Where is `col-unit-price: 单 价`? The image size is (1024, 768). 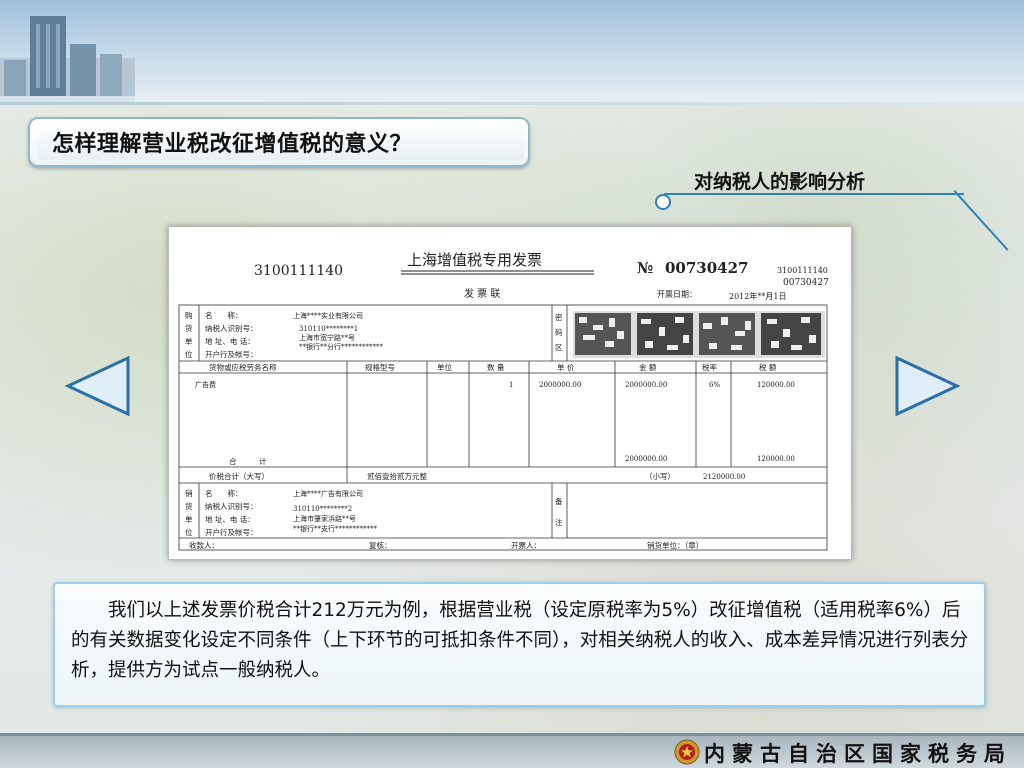 col-unit-price: 单 价 is located at coordinates (566, 367).